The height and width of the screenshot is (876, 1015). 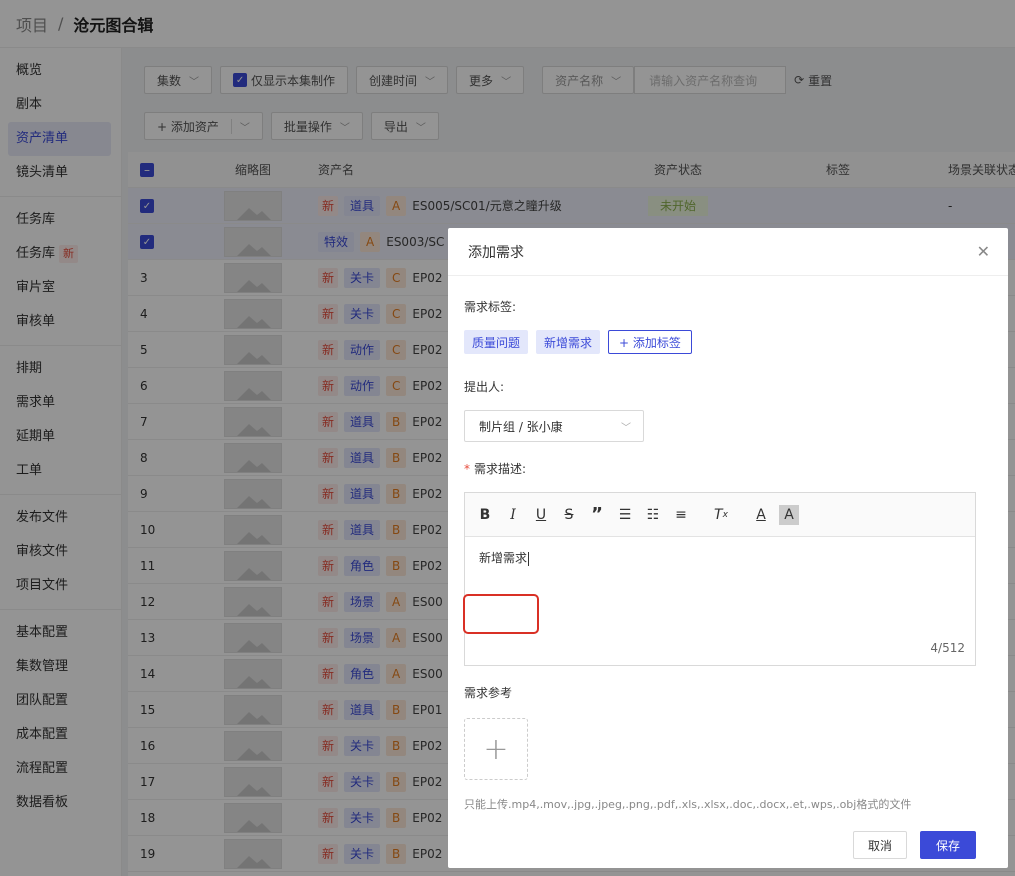 I want to click on clear-format-icon: Tx, so click(x=721, y=515).